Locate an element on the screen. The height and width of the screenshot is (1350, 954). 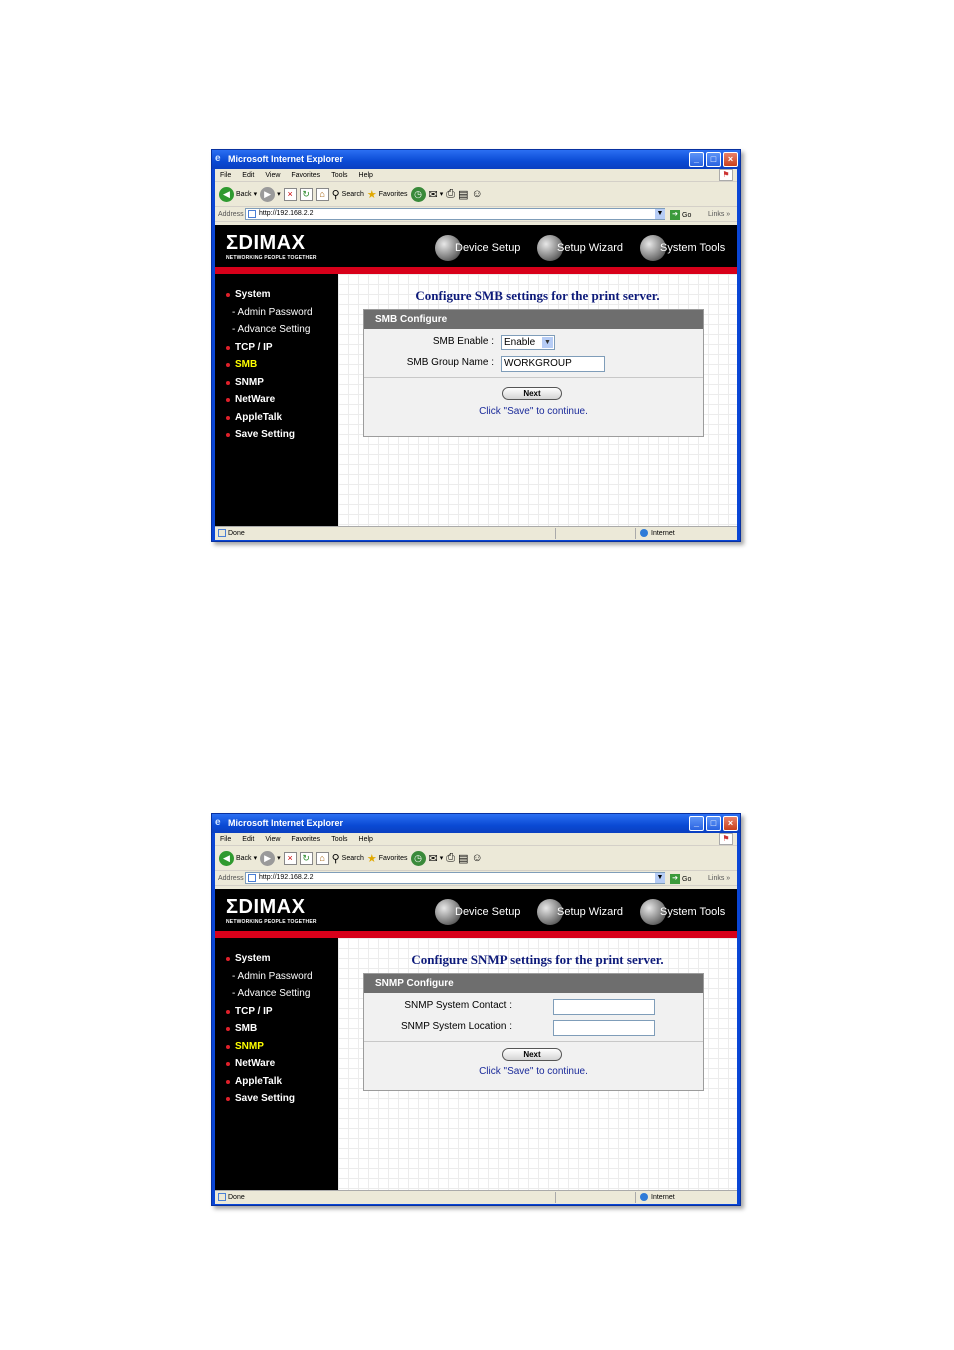
edit-icon: ▤ is located at coordinates (463, 858).